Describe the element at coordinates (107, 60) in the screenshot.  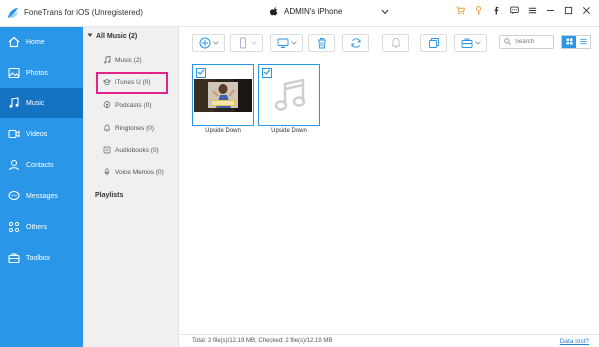
I see `music-note-icon` at that location.